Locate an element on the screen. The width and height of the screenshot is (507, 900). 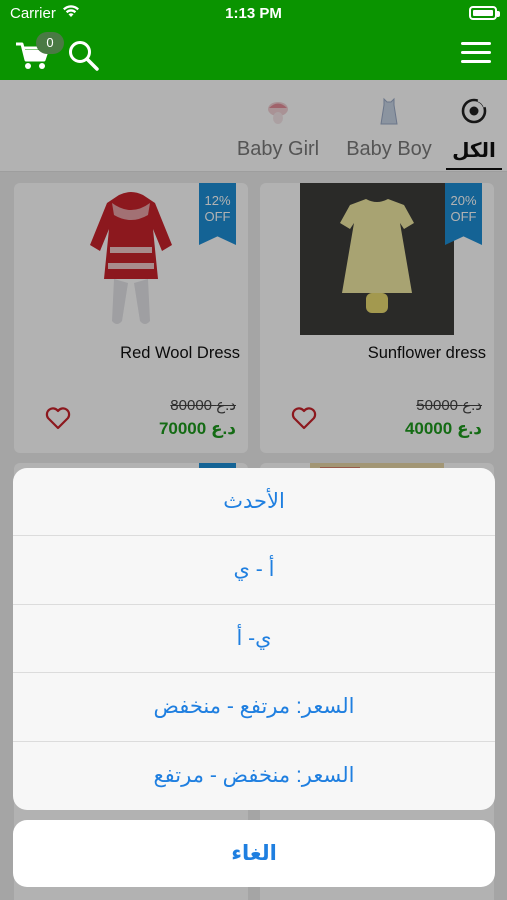
status-bar: Carrier 1:13 PM is located at coordinates (253, 14).